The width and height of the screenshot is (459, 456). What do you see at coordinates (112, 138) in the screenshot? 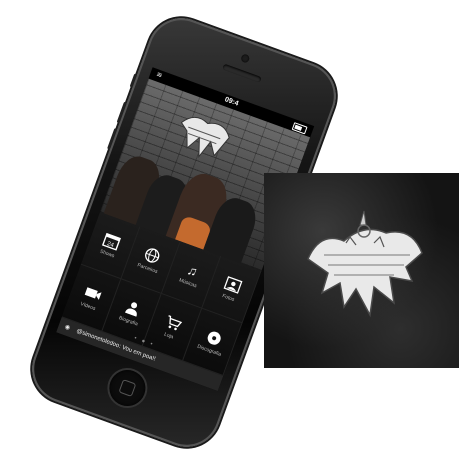
I see `volume-down-button` at bounding box center [112, 138].